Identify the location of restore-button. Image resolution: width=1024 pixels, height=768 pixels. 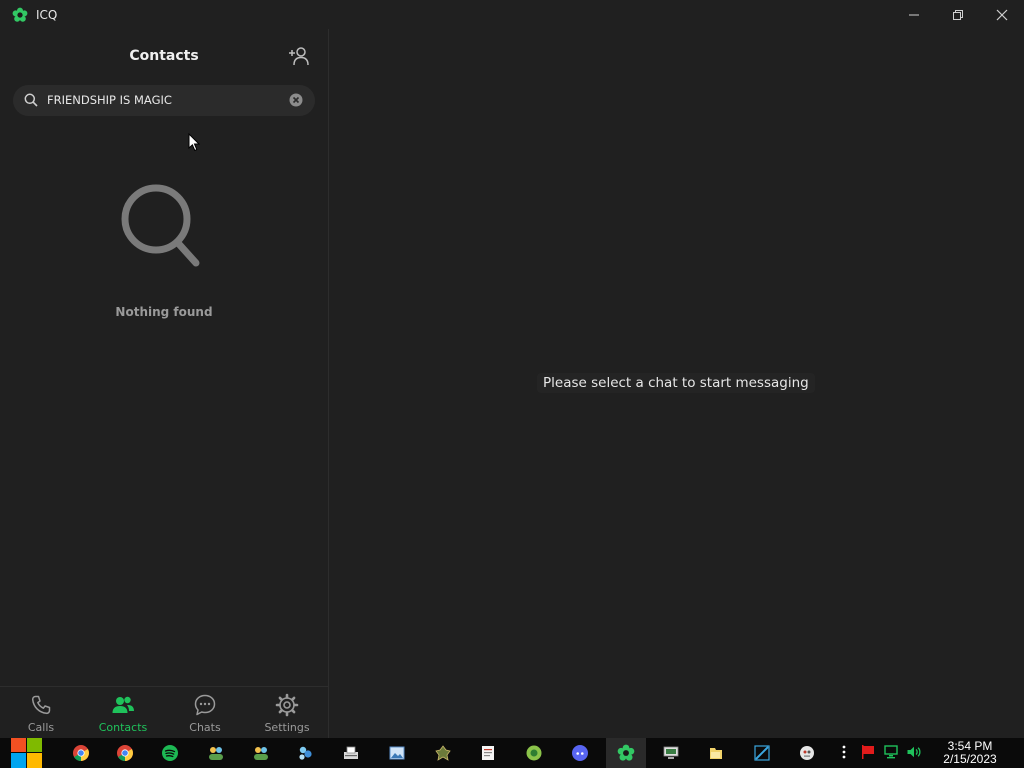
(958, 14).